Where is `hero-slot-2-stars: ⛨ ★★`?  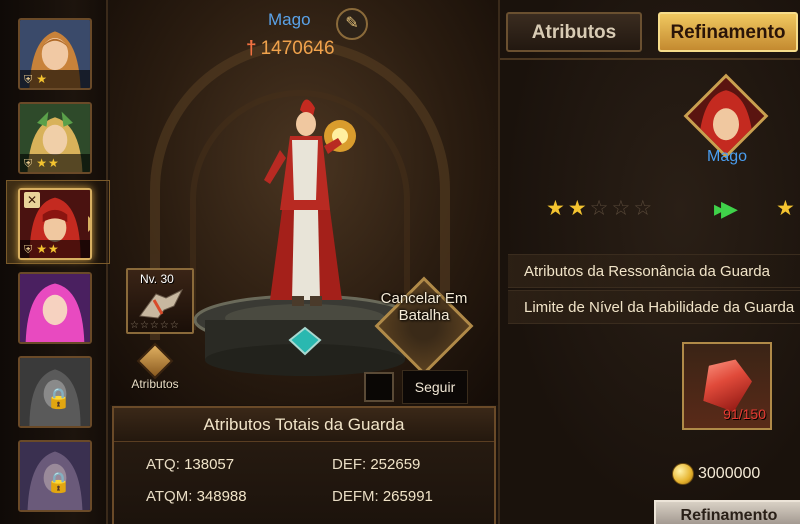 hero-slot-2-stars: ⛨ ★★ is located at coordinates (55, 163).